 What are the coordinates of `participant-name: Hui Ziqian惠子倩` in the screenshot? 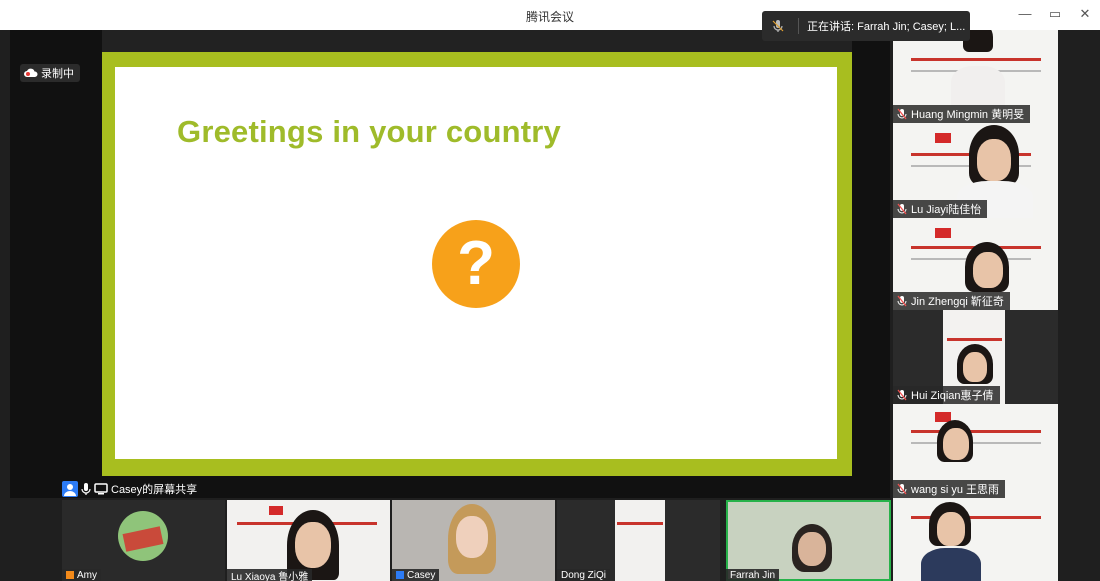 It's located at (952, 396).